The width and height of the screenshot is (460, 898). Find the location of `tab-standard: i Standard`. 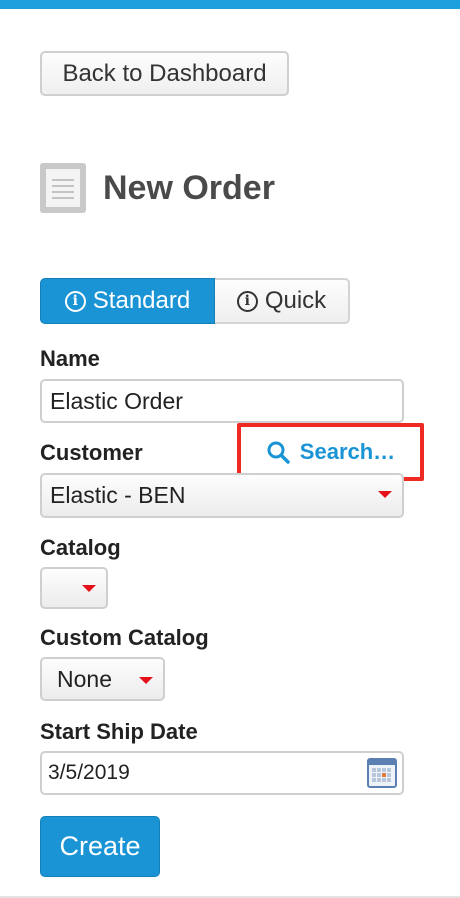

tab-standard: i Standard is located at coordinates (127, 301).